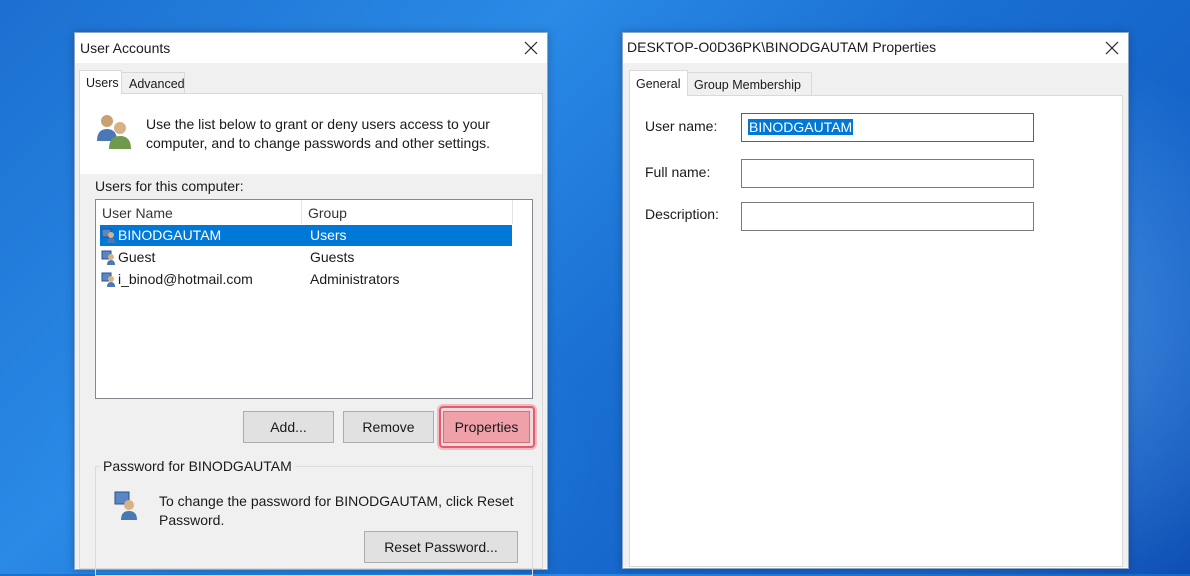  I want to click on properties-titlebar: DESKTOP-O0D36PK\BINODGAUTAM Properties, so click(875, 48).